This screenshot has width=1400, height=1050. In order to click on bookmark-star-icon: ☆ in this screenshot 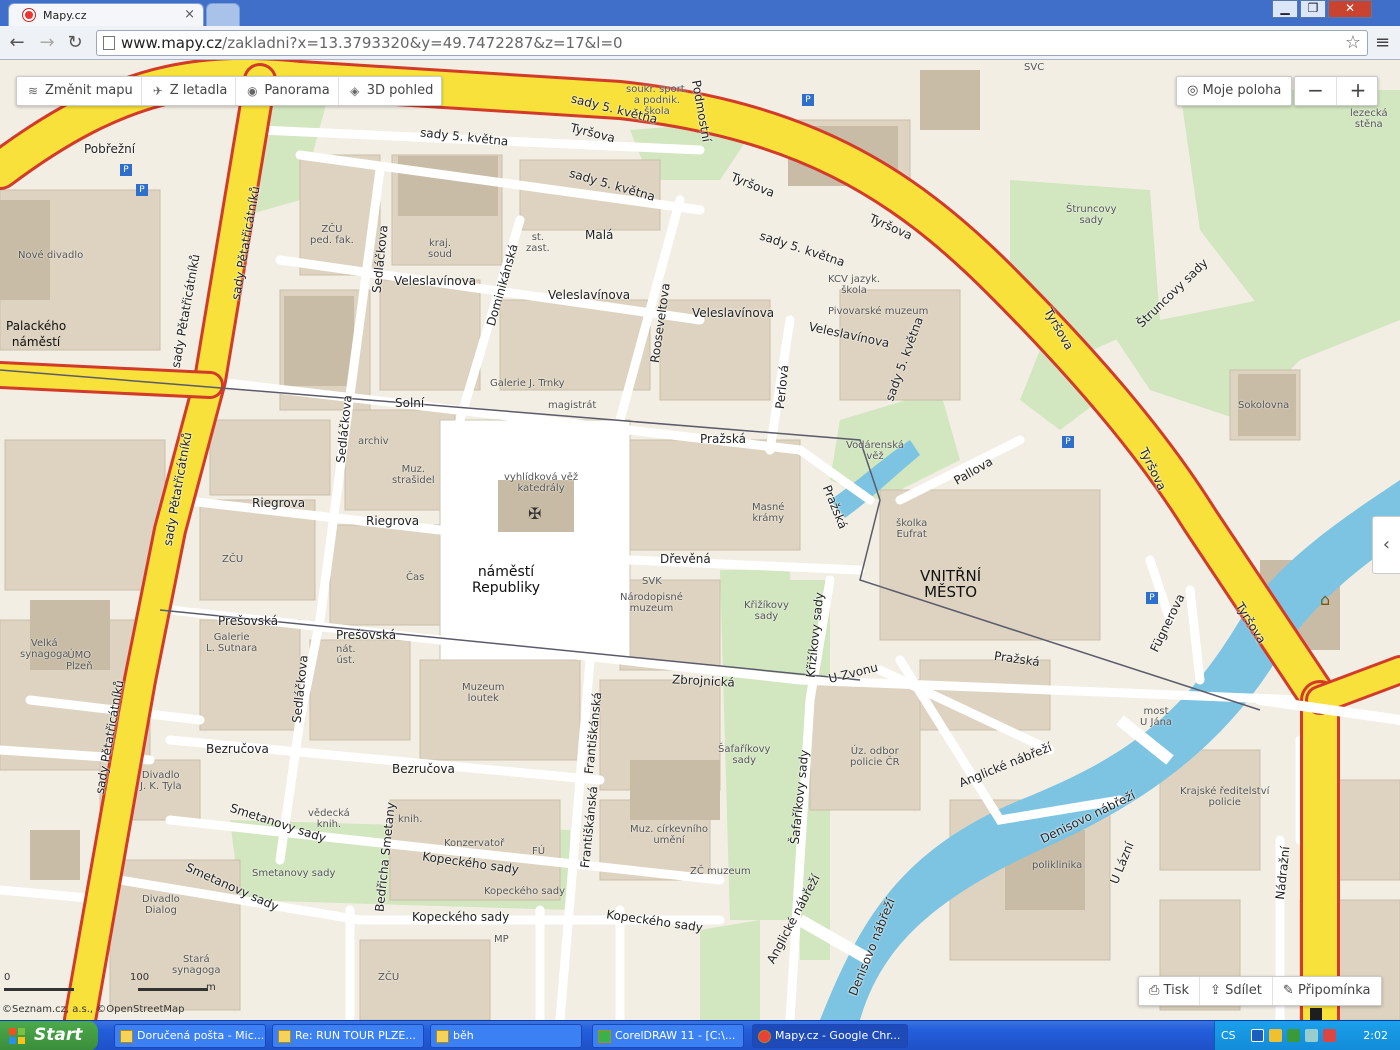, I will do `click(1353, 42)`.